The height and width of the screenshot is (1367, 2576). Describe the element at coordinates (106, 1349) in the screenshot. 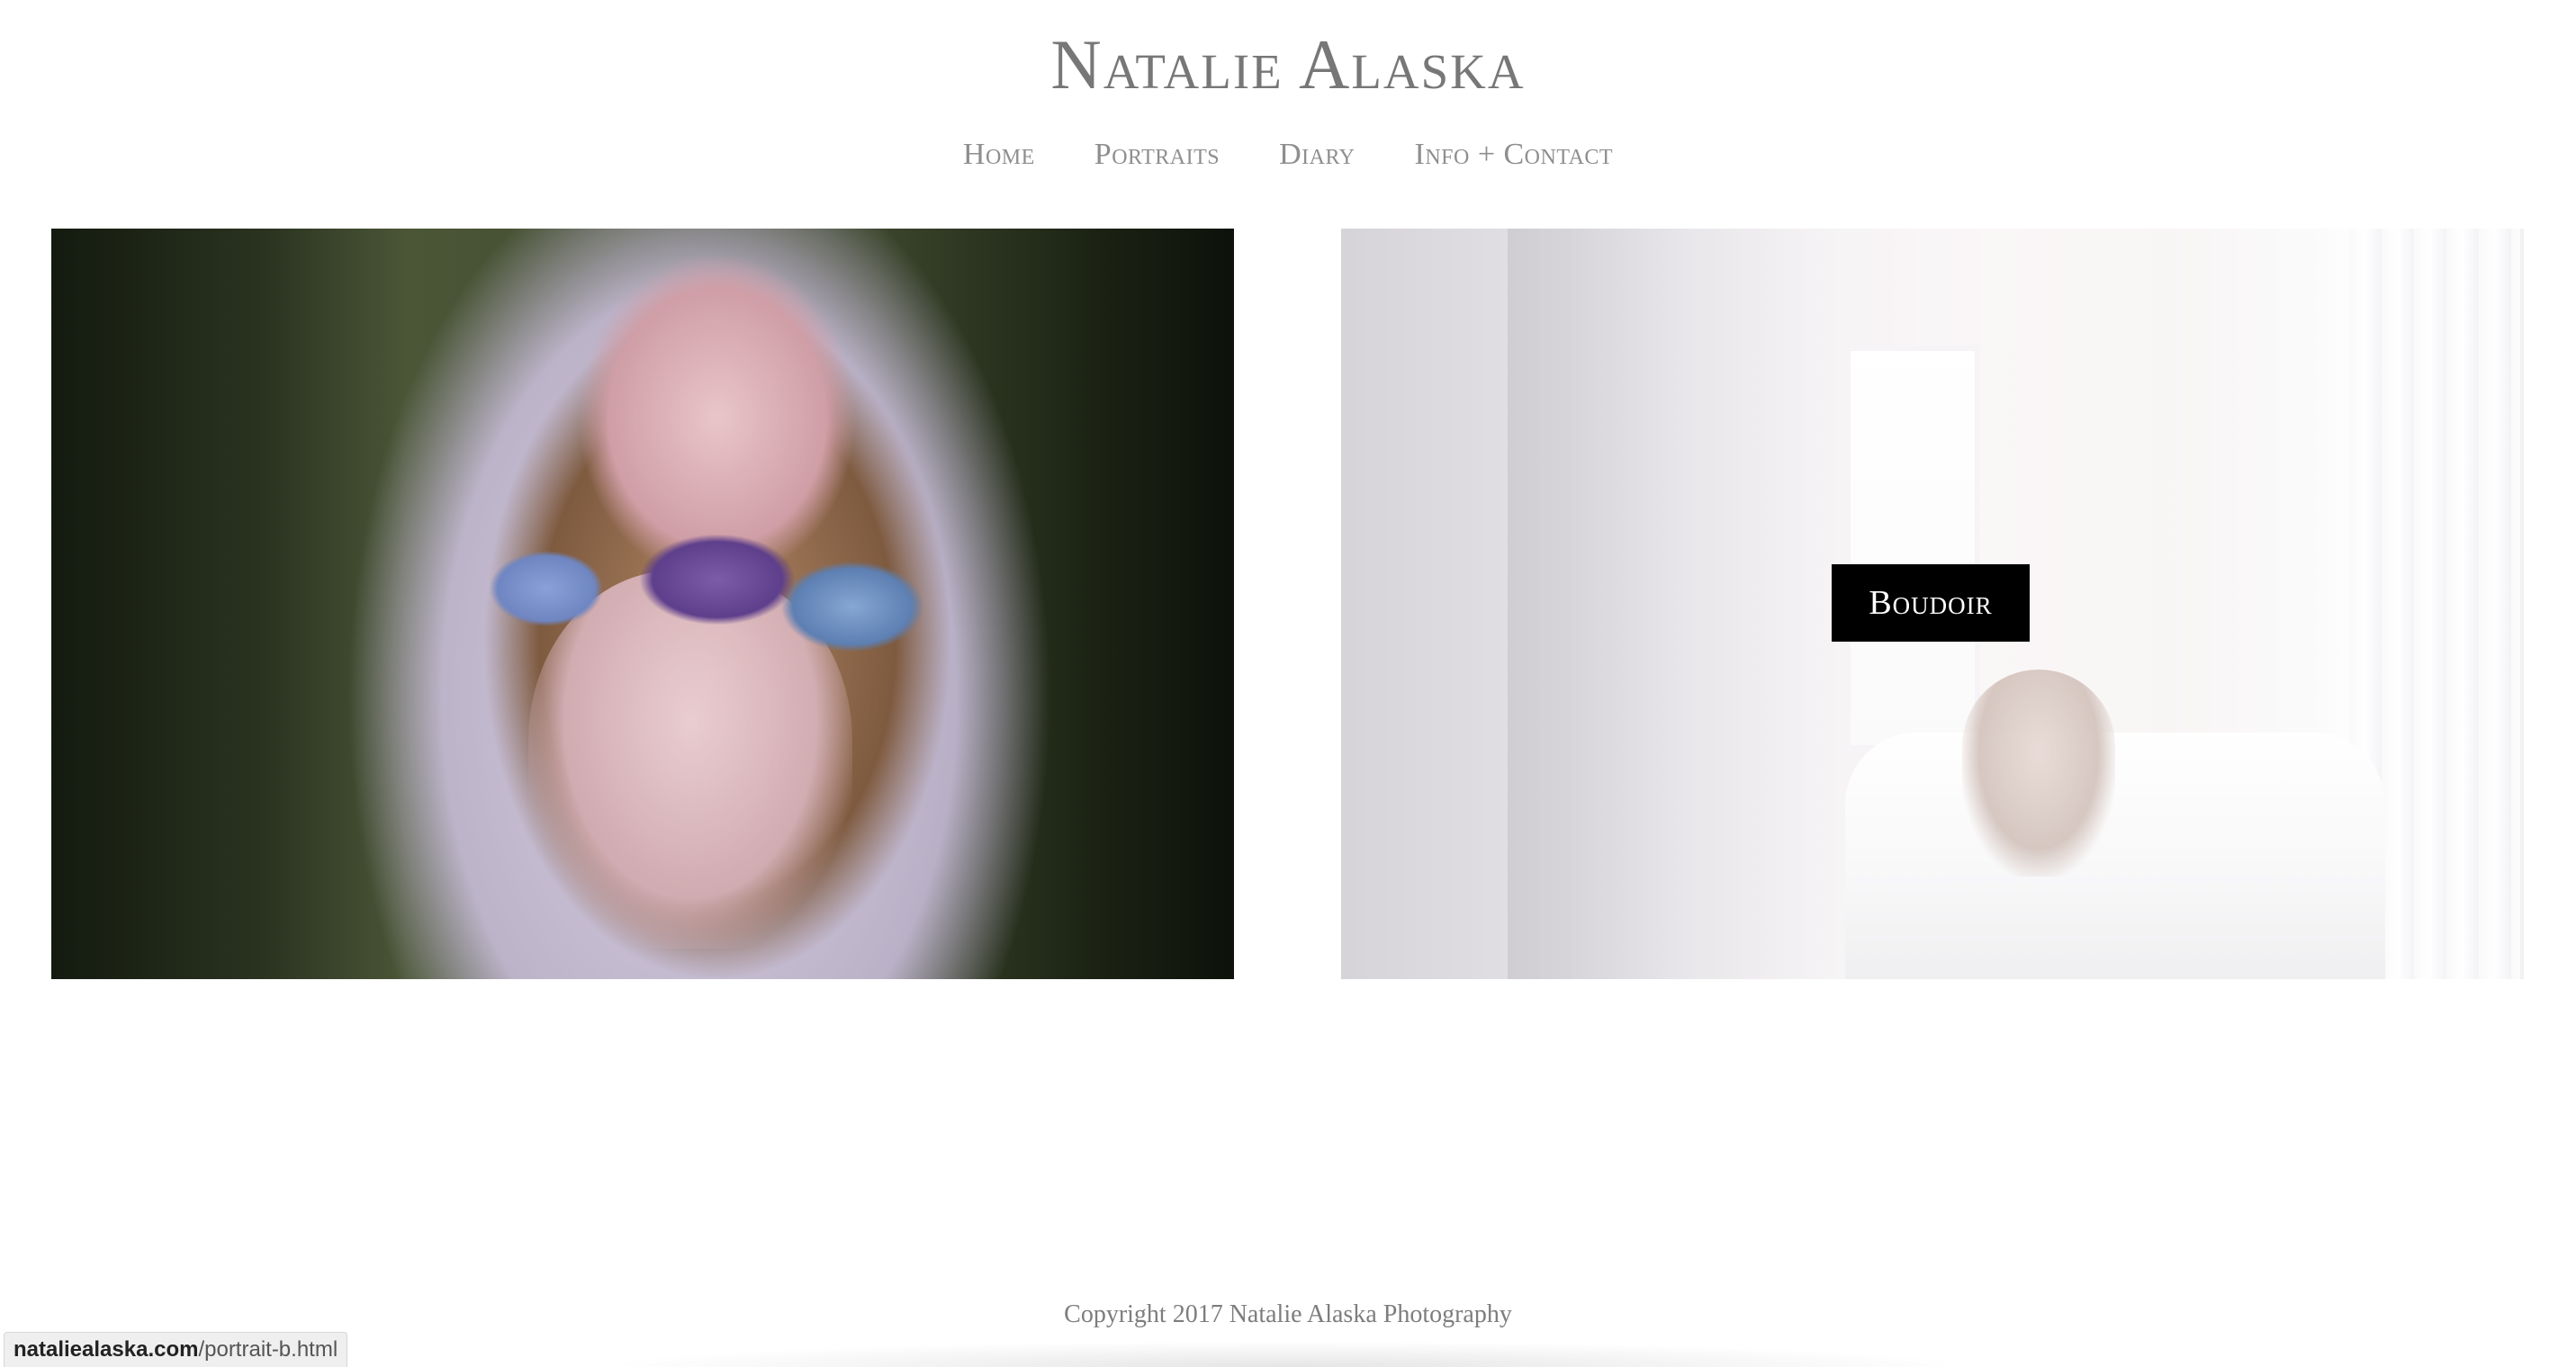

I see `status-url-host: nataliealaska.com` at that location.